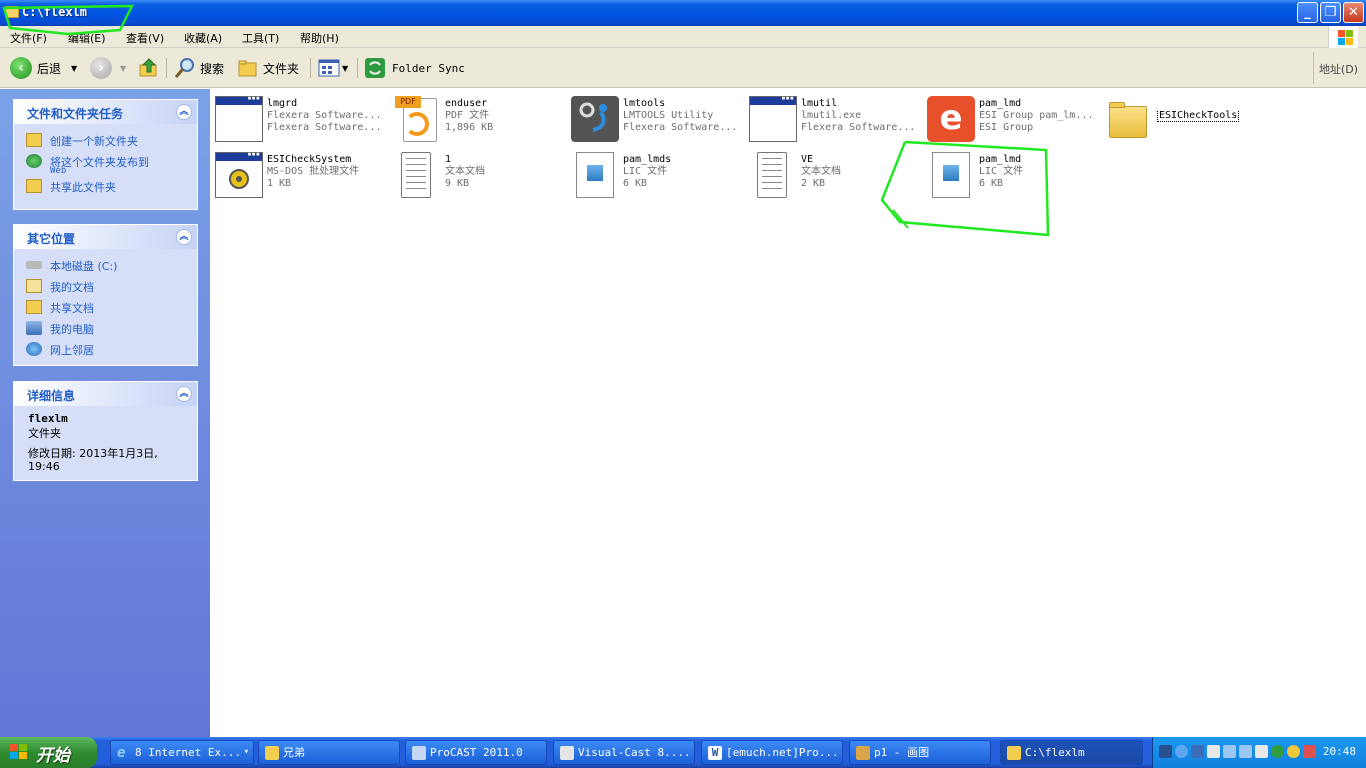 The height and width of the screenshot is (768, 1366). I want to click on new-folder-link: 创建一个新文件夹, so click(106, 141).